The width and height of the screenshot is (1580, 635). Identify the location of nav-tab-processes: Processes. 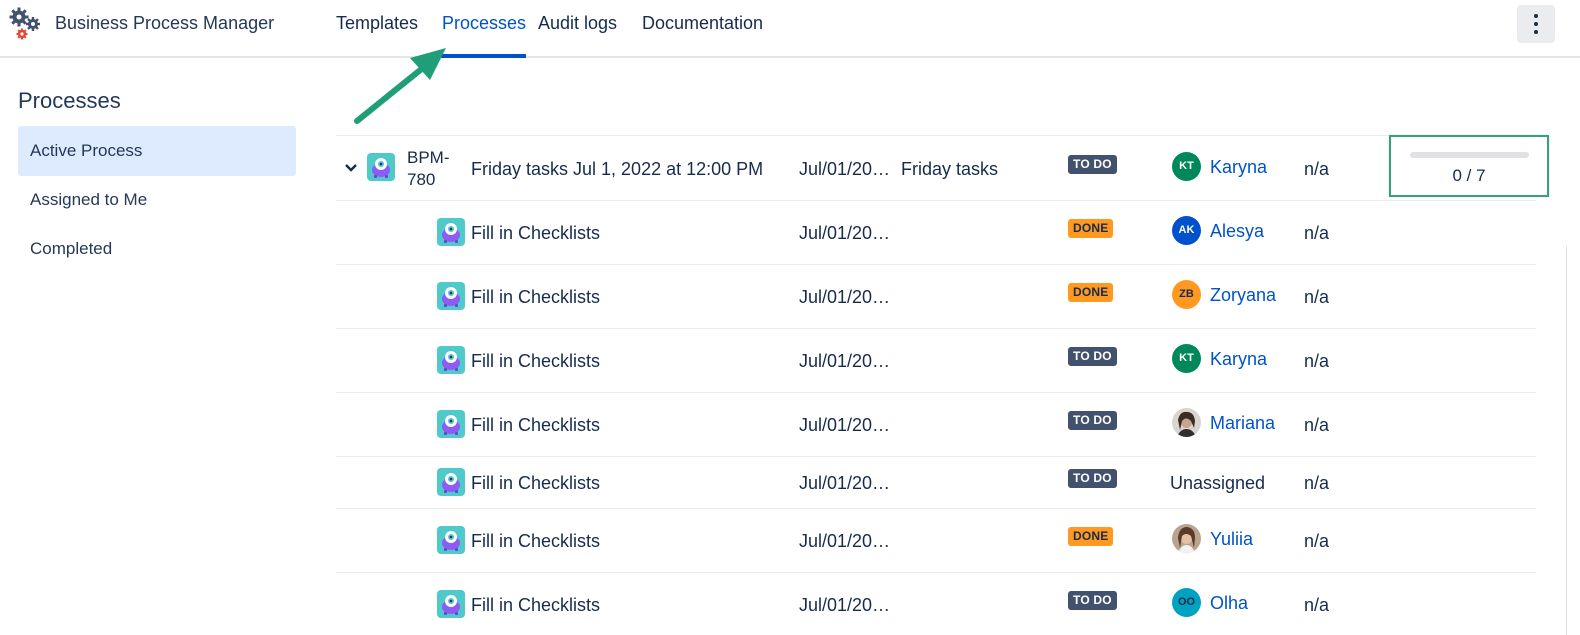
(484, 23).